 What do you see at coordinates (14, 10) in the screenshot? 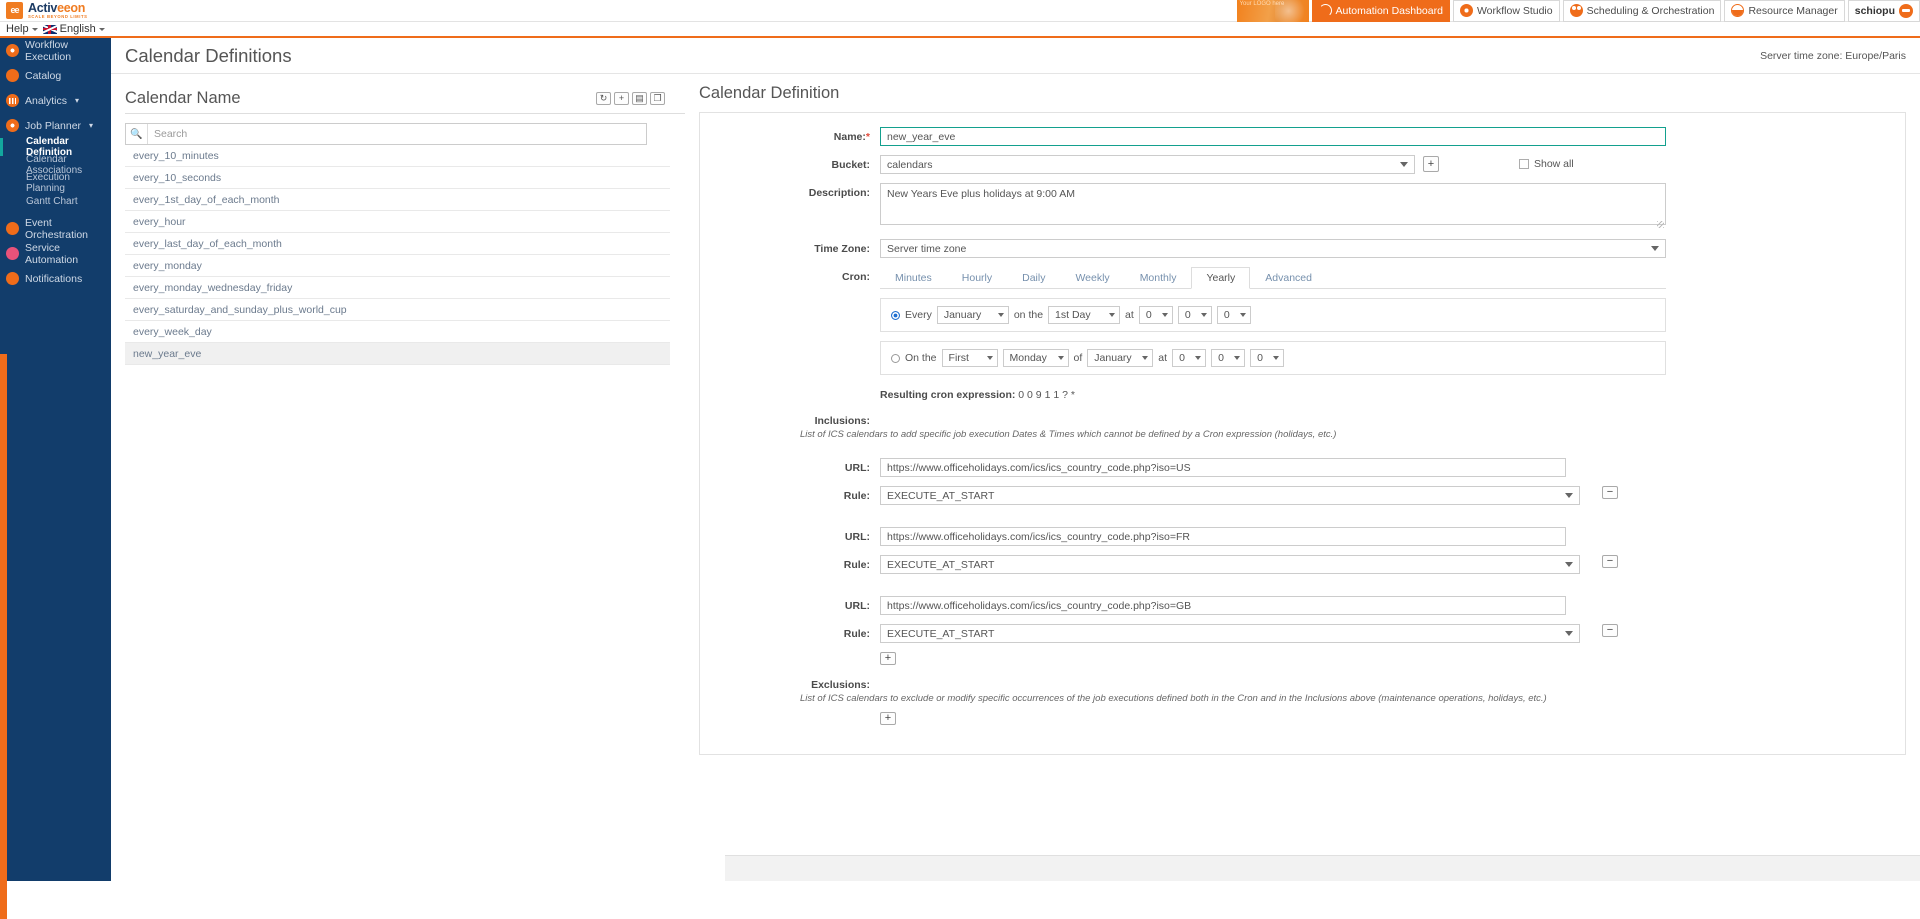
I see `brand-mark-icon: ee` at bounding box center [14, 10].